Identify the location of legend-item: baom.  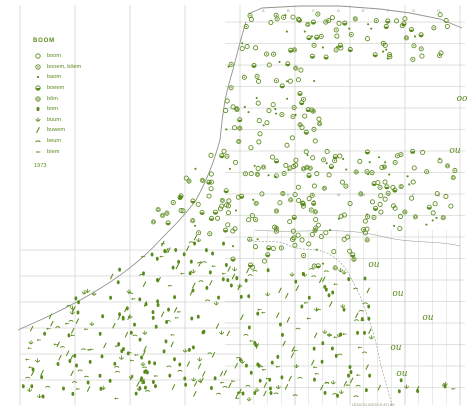
(57, 77).